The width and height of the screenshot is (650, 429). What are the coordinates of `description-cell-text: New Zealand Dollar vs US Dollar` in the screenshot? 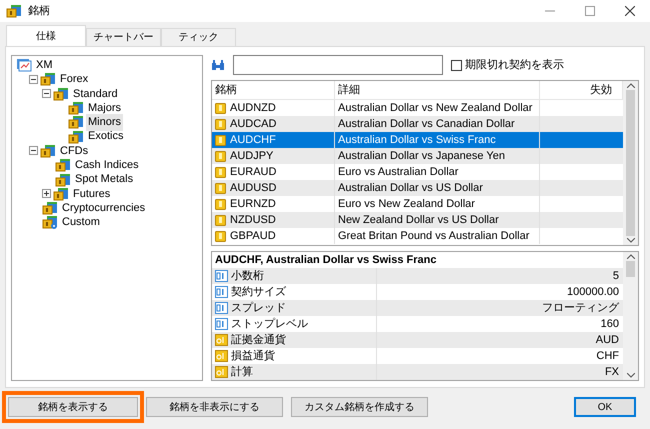 It's located at (418, 220).